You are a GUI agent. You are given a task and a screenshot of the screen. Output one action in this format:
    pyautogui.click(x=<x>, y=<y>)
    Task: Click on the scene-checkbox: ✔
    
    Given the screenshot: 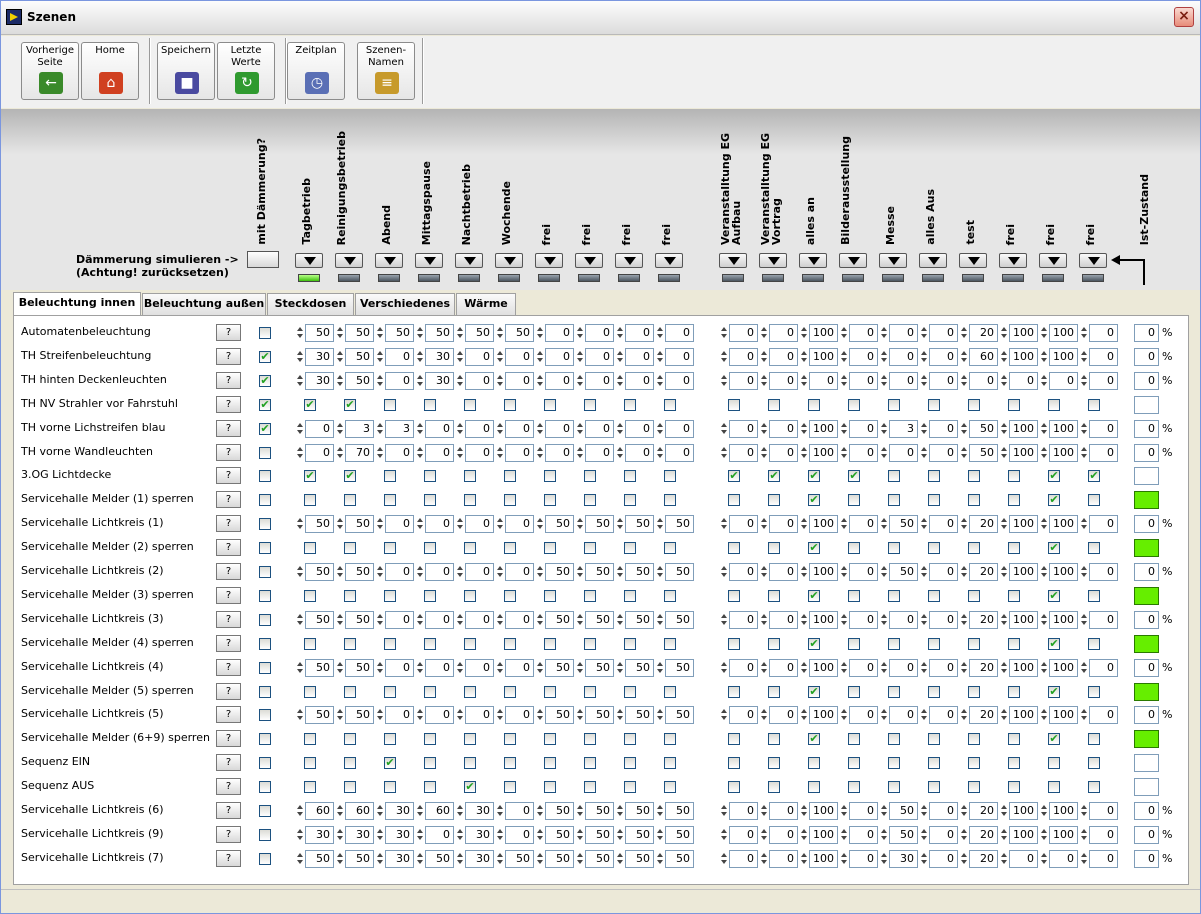 What is the action you would take?
    pyautogui.click(x=814, y=595)
    